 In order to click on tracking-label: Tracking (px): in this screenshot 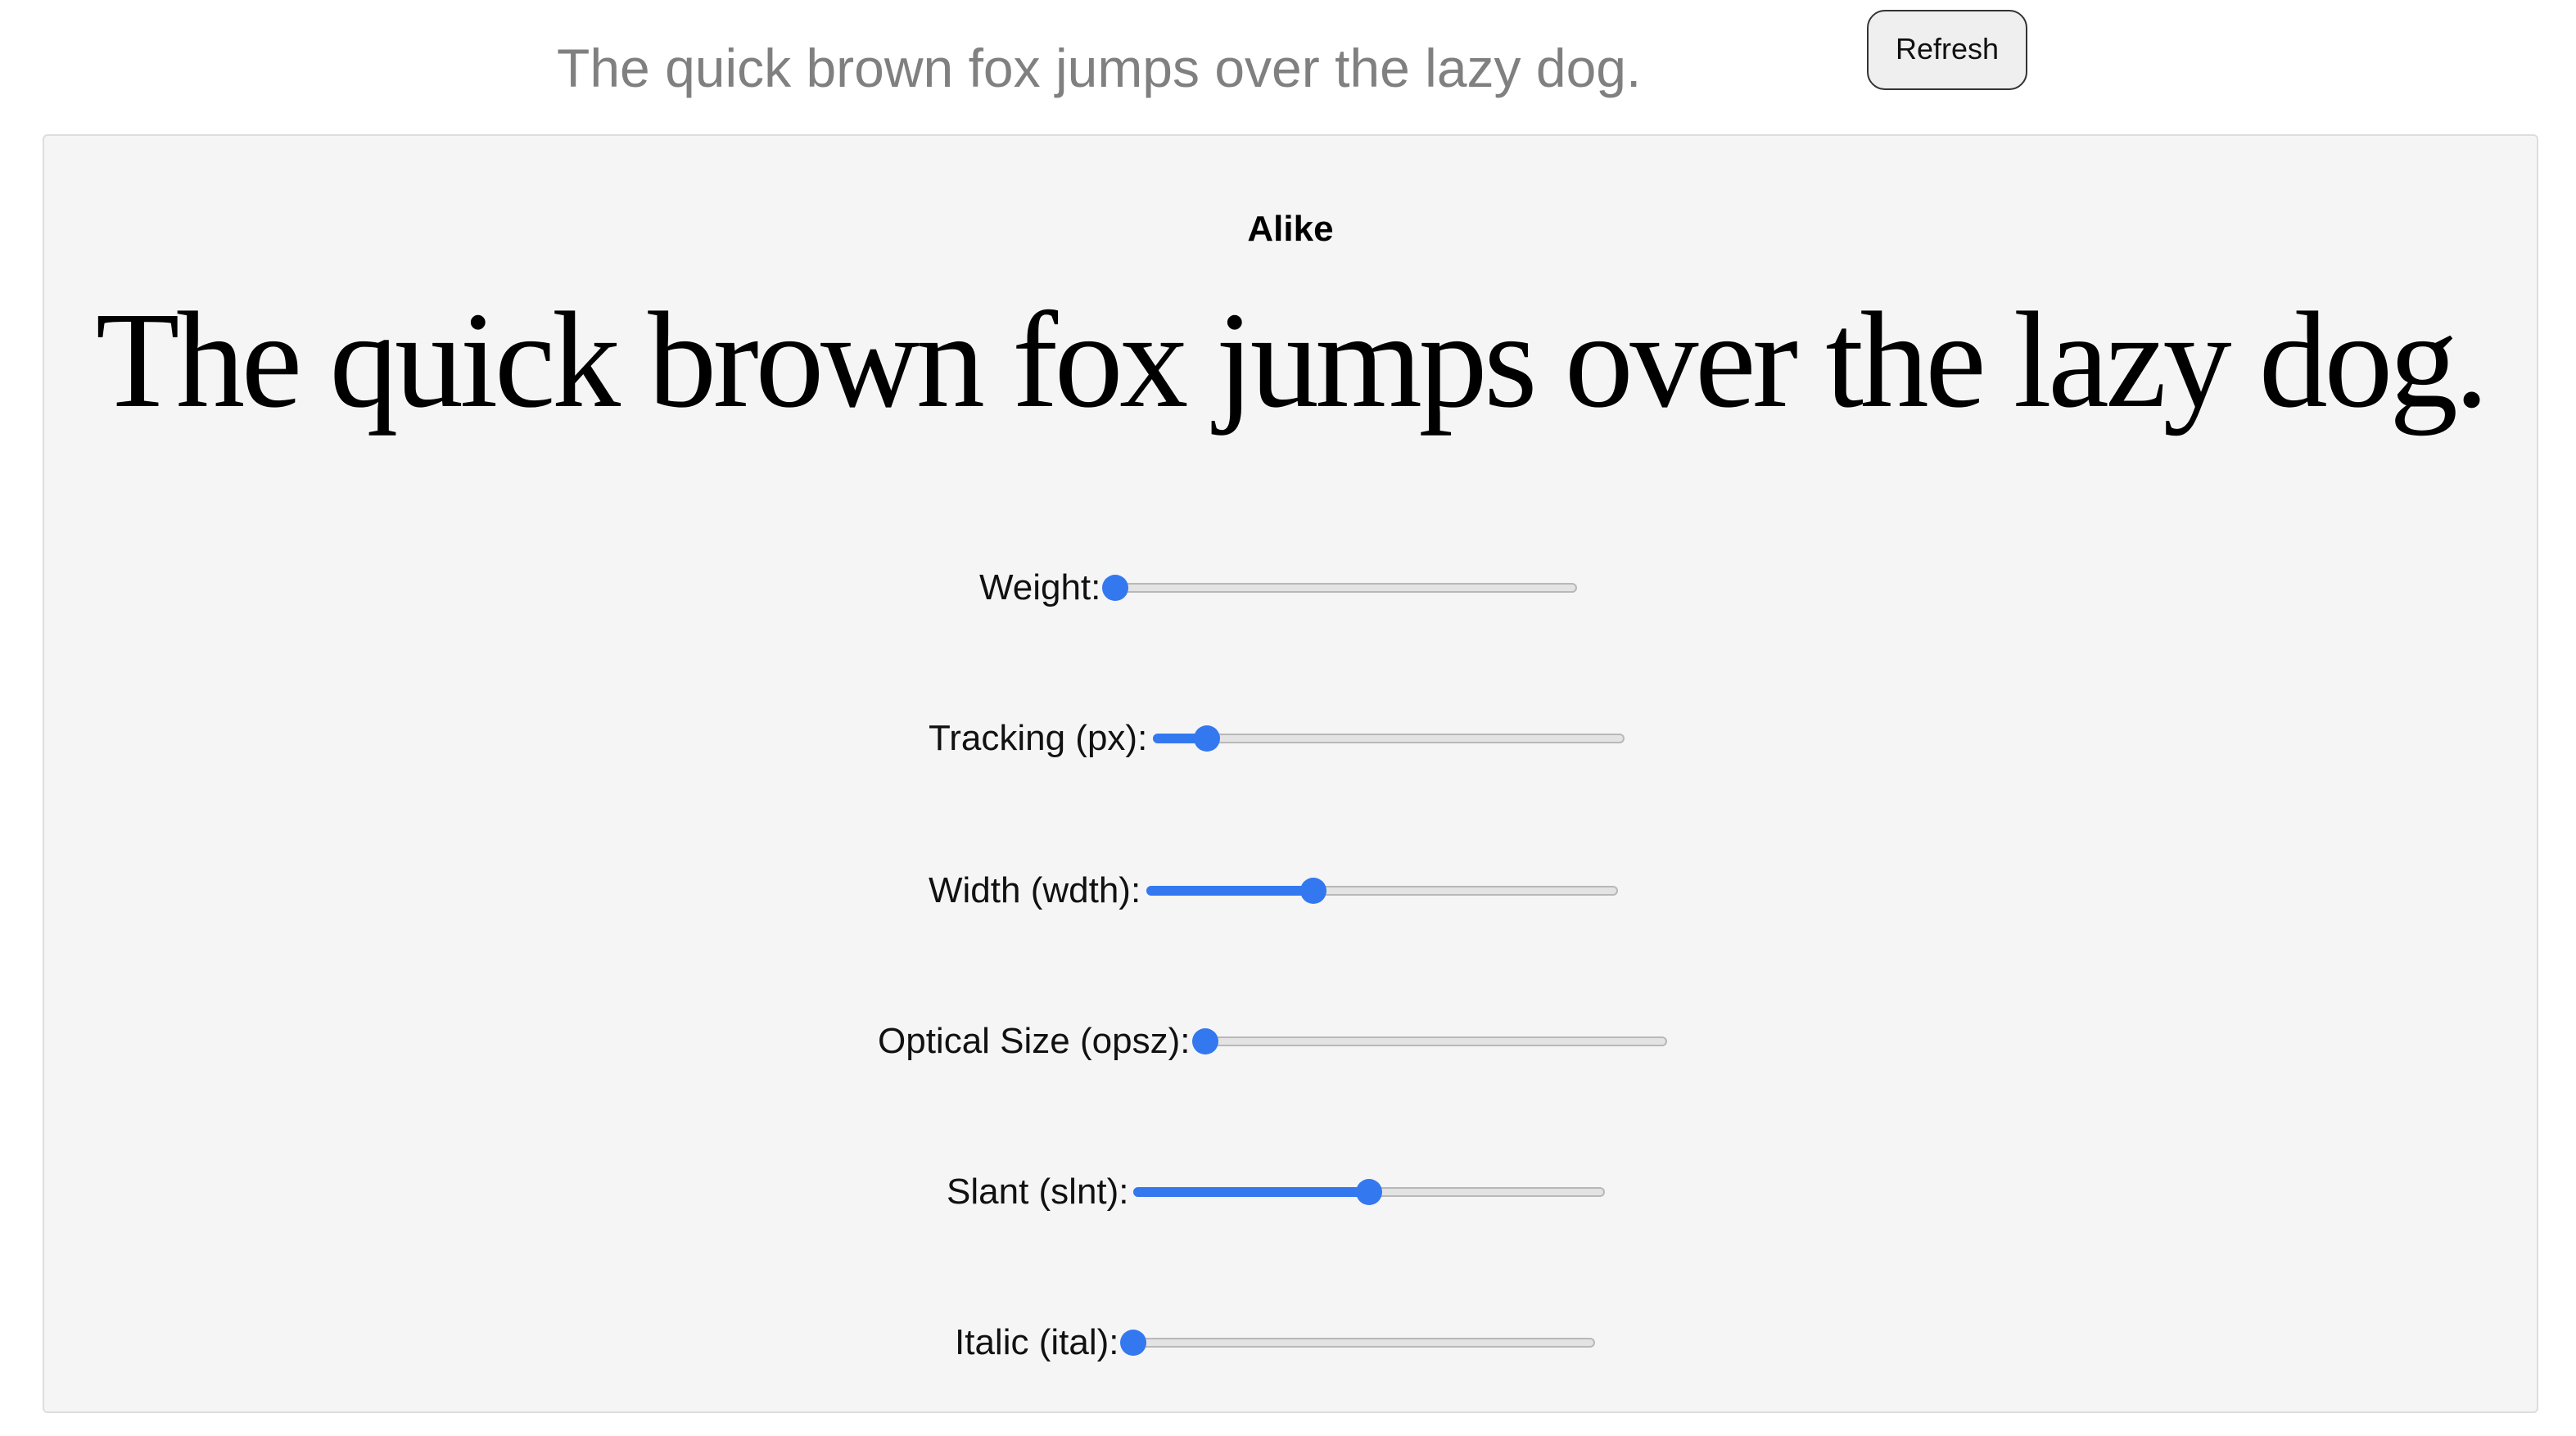, I will do `click(1038, 737)`.